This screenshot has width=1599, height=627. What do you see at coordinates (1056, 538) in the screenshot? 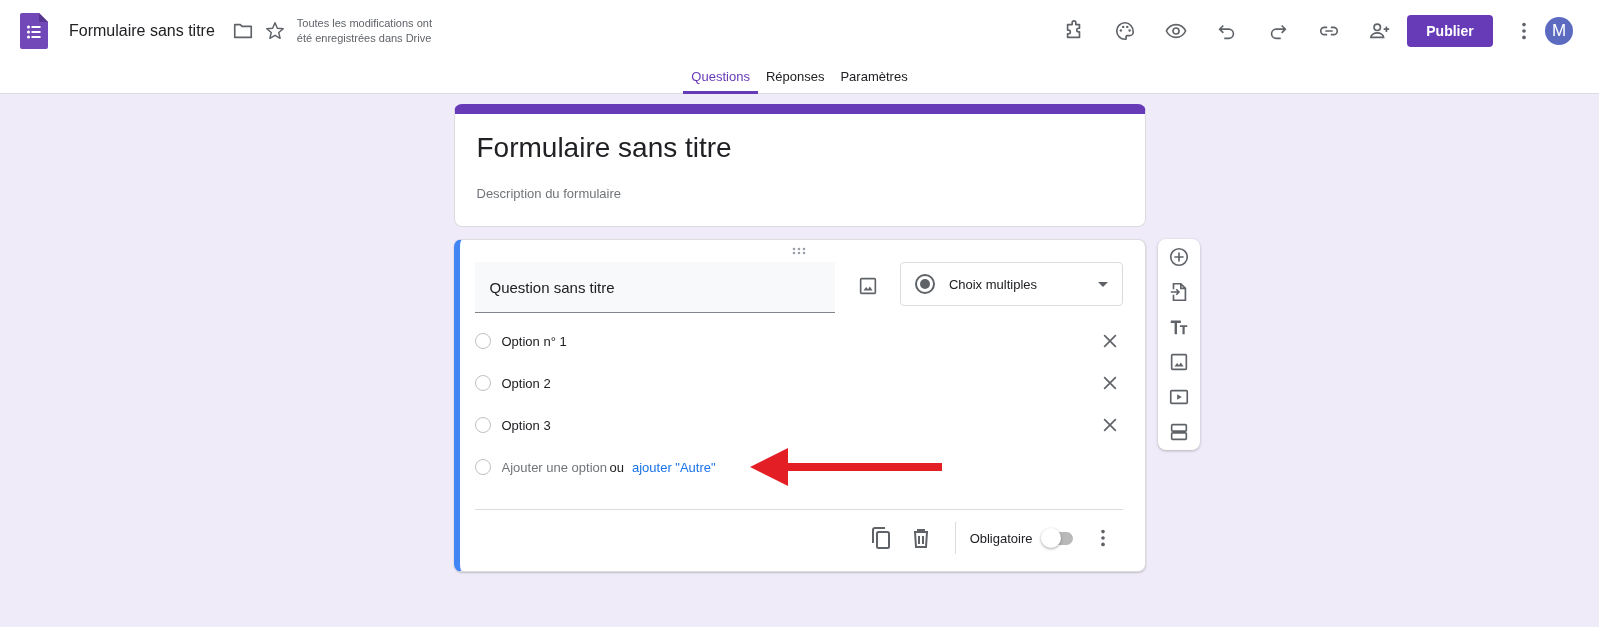
I see `required-toggle` at bounding box center [1056, 538].